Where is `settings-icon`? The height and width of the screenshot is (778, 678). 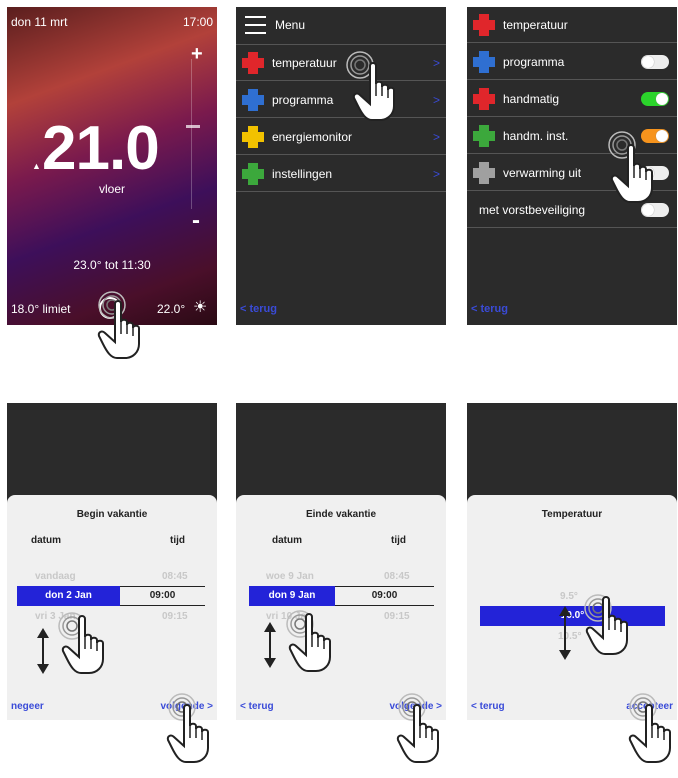
settings-icon is located at coordinates (253, 173).